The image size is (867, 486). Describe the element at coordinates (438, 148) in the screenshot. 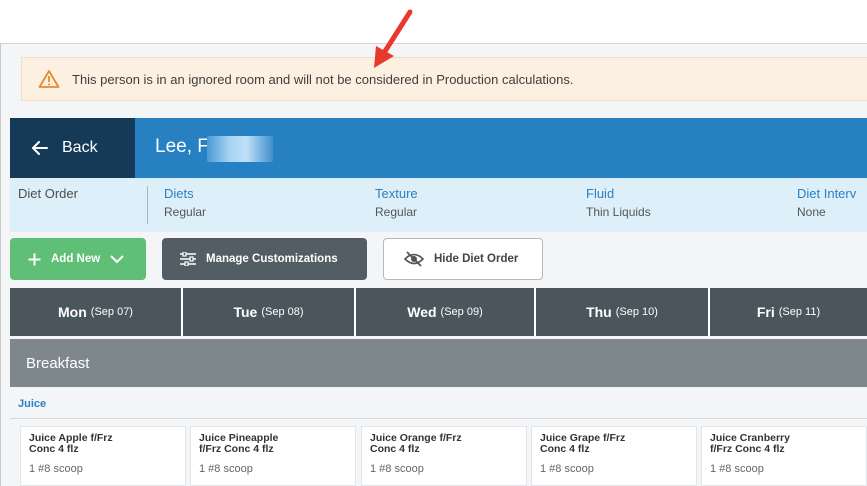

I see `patient-header: Back Lee, F` at that location.